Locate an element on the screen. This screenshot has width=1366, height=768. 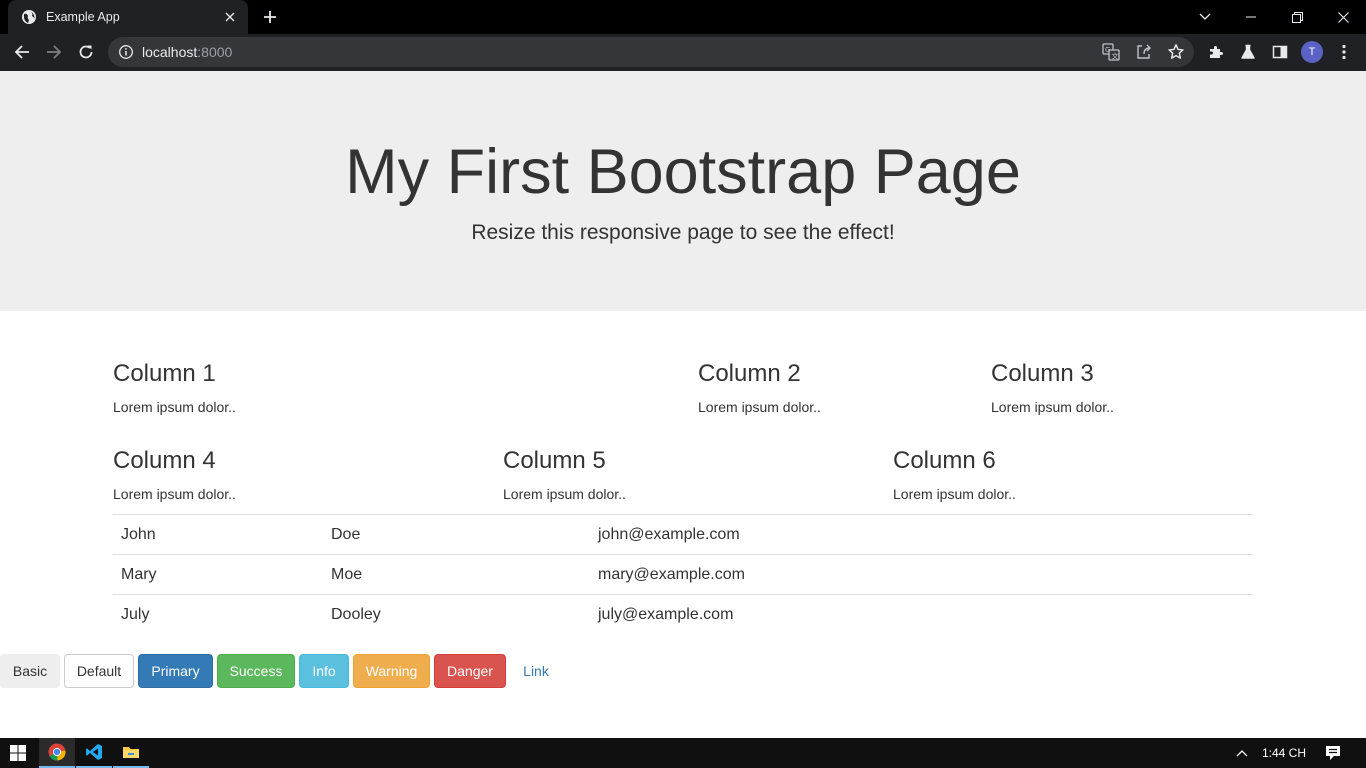
table-cell-firstname: Mary is located at coordinates (218, 574).